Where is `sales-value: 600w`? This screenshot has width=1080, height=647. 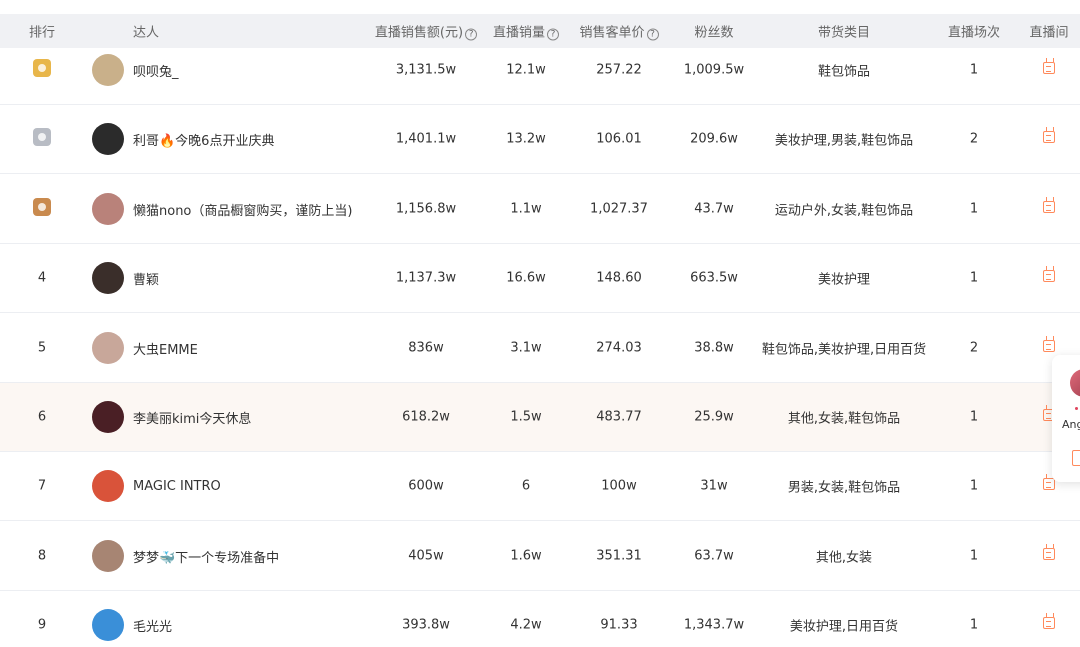 sales-value: 600w is located at coordinates (426, 486).